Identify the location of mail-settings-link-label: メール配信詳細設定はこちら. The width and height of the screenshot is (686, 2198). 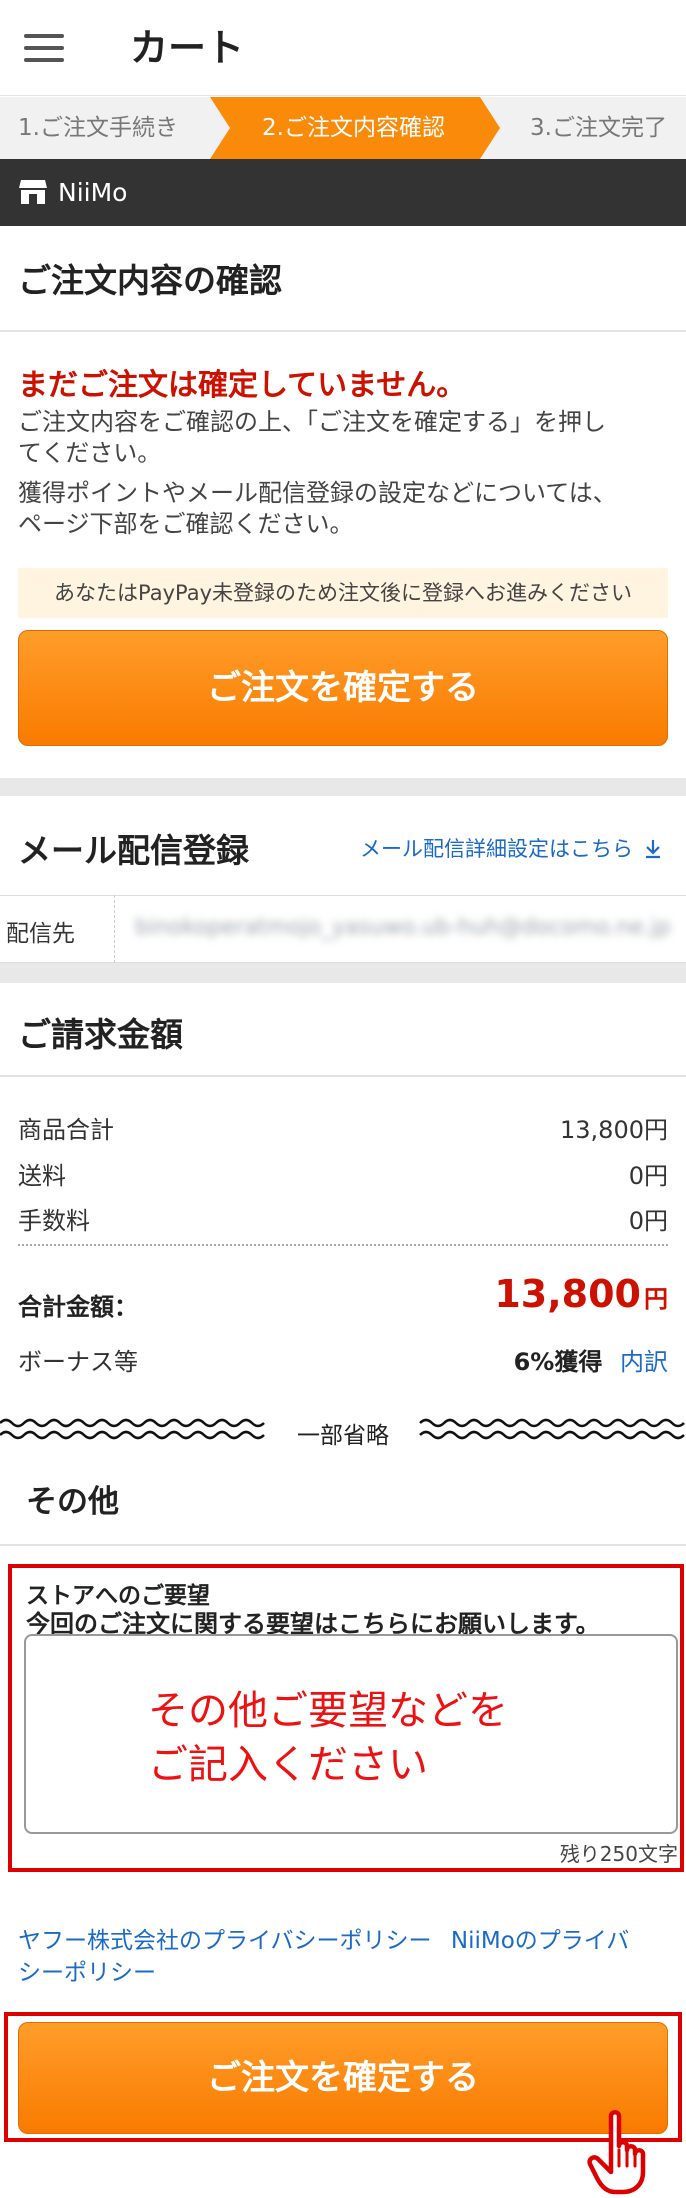
(496, 849).